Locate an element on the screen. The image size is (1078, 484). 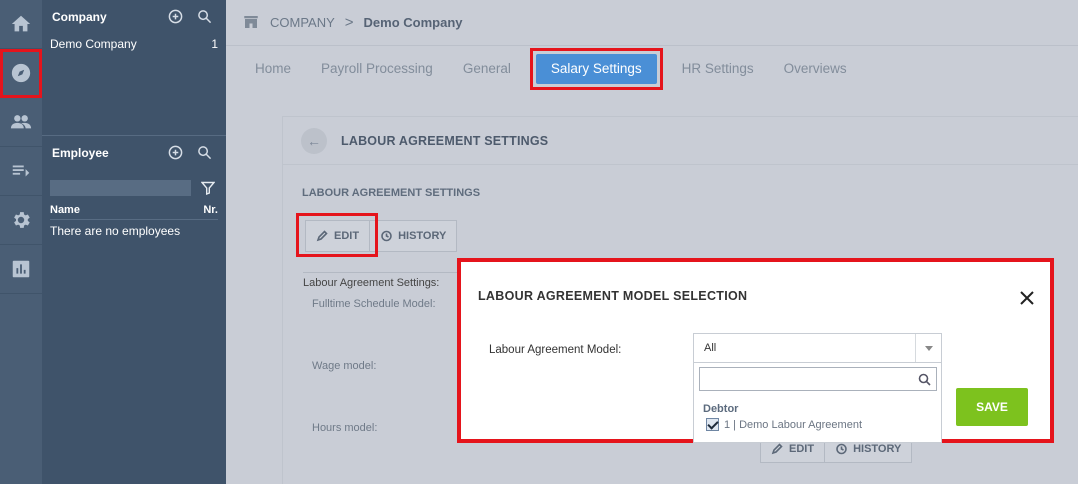
rail-people is located at coordinates (21, 122).